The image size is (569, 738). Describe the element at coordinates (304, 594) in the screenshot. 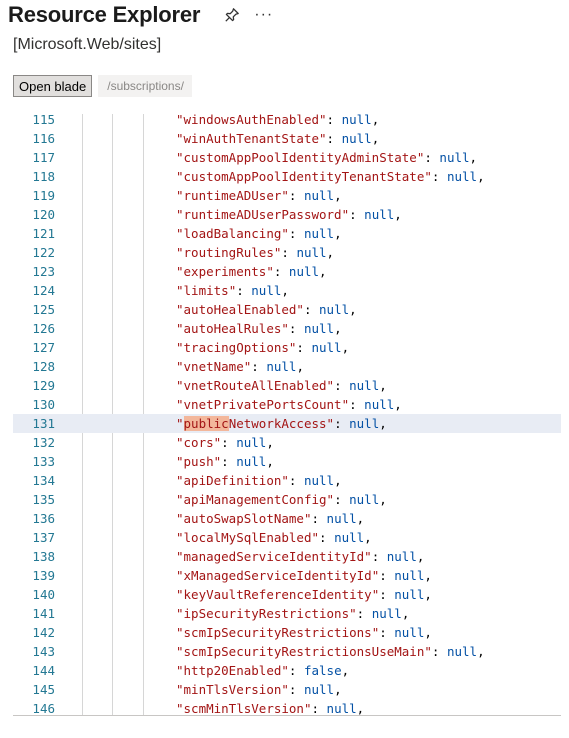

I see `code-text: "keyVaultReferenceIdentity": null,` at that location.